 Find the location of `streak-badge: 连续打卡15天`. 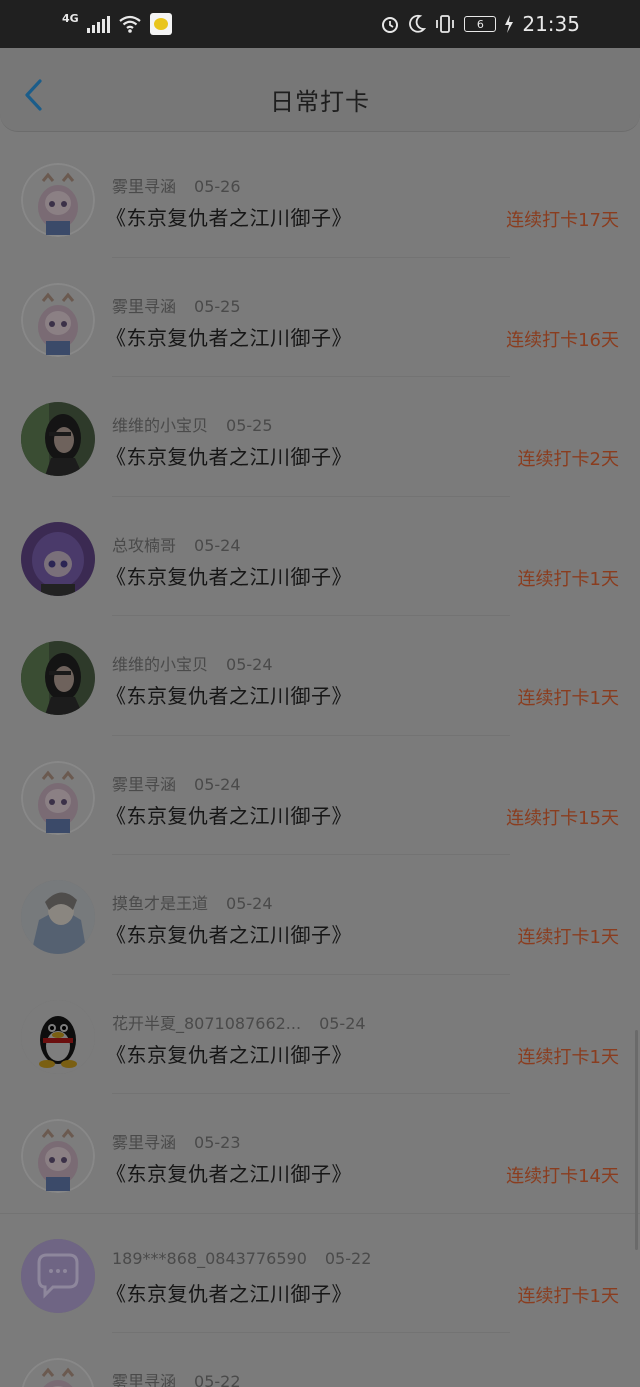

streak-badge: 连续打卡15天 is located at coordinates (562, 818).